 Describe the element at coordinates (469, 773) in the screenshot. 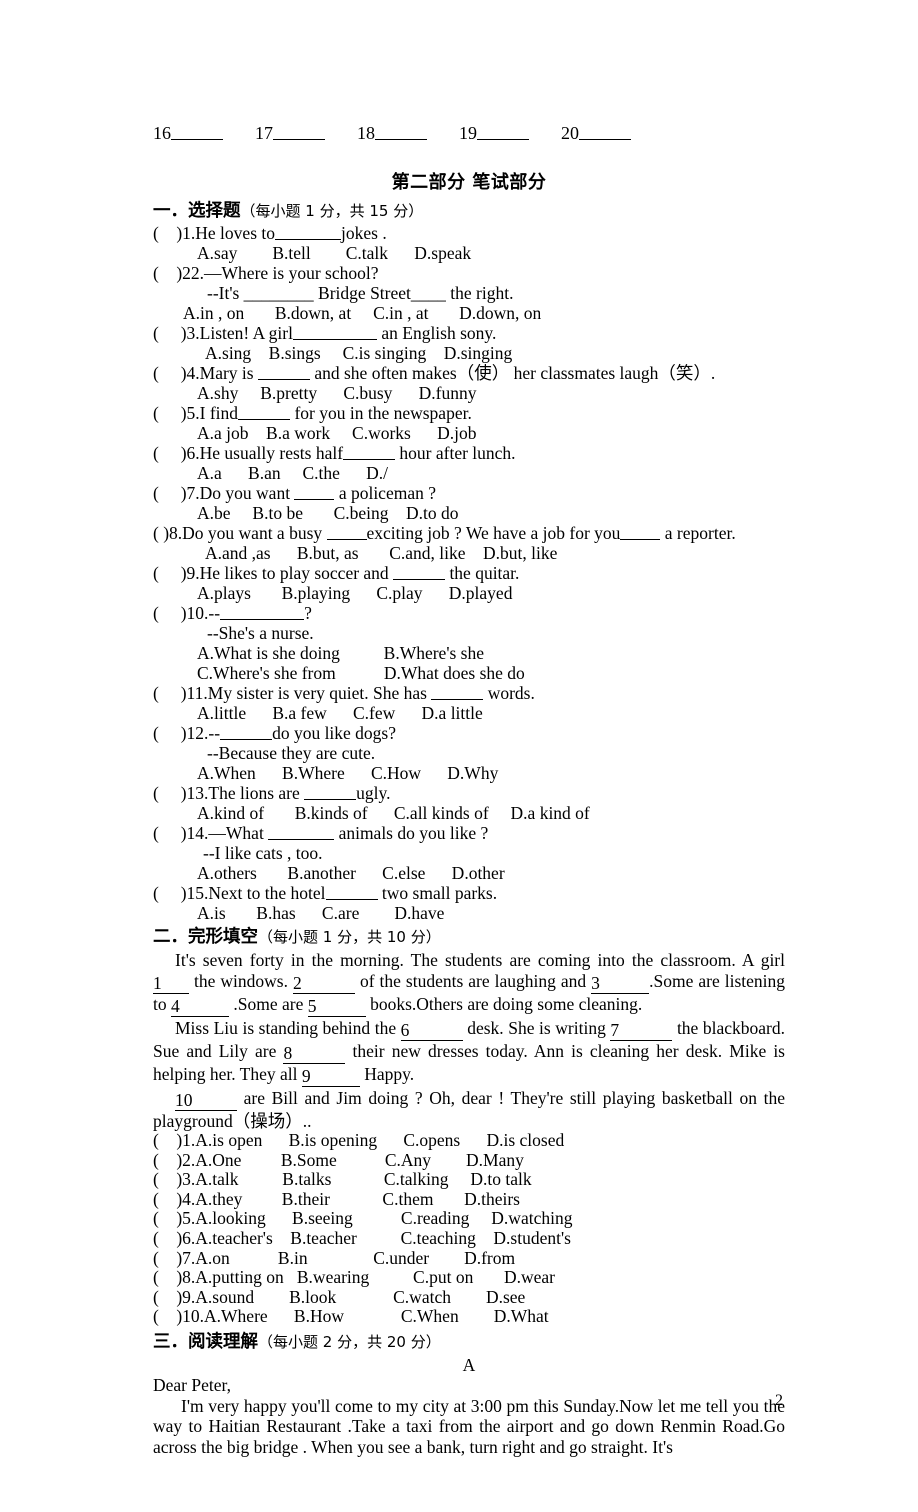

I see `question-12-options: A.When B.Where C.How D.Why` at that location.